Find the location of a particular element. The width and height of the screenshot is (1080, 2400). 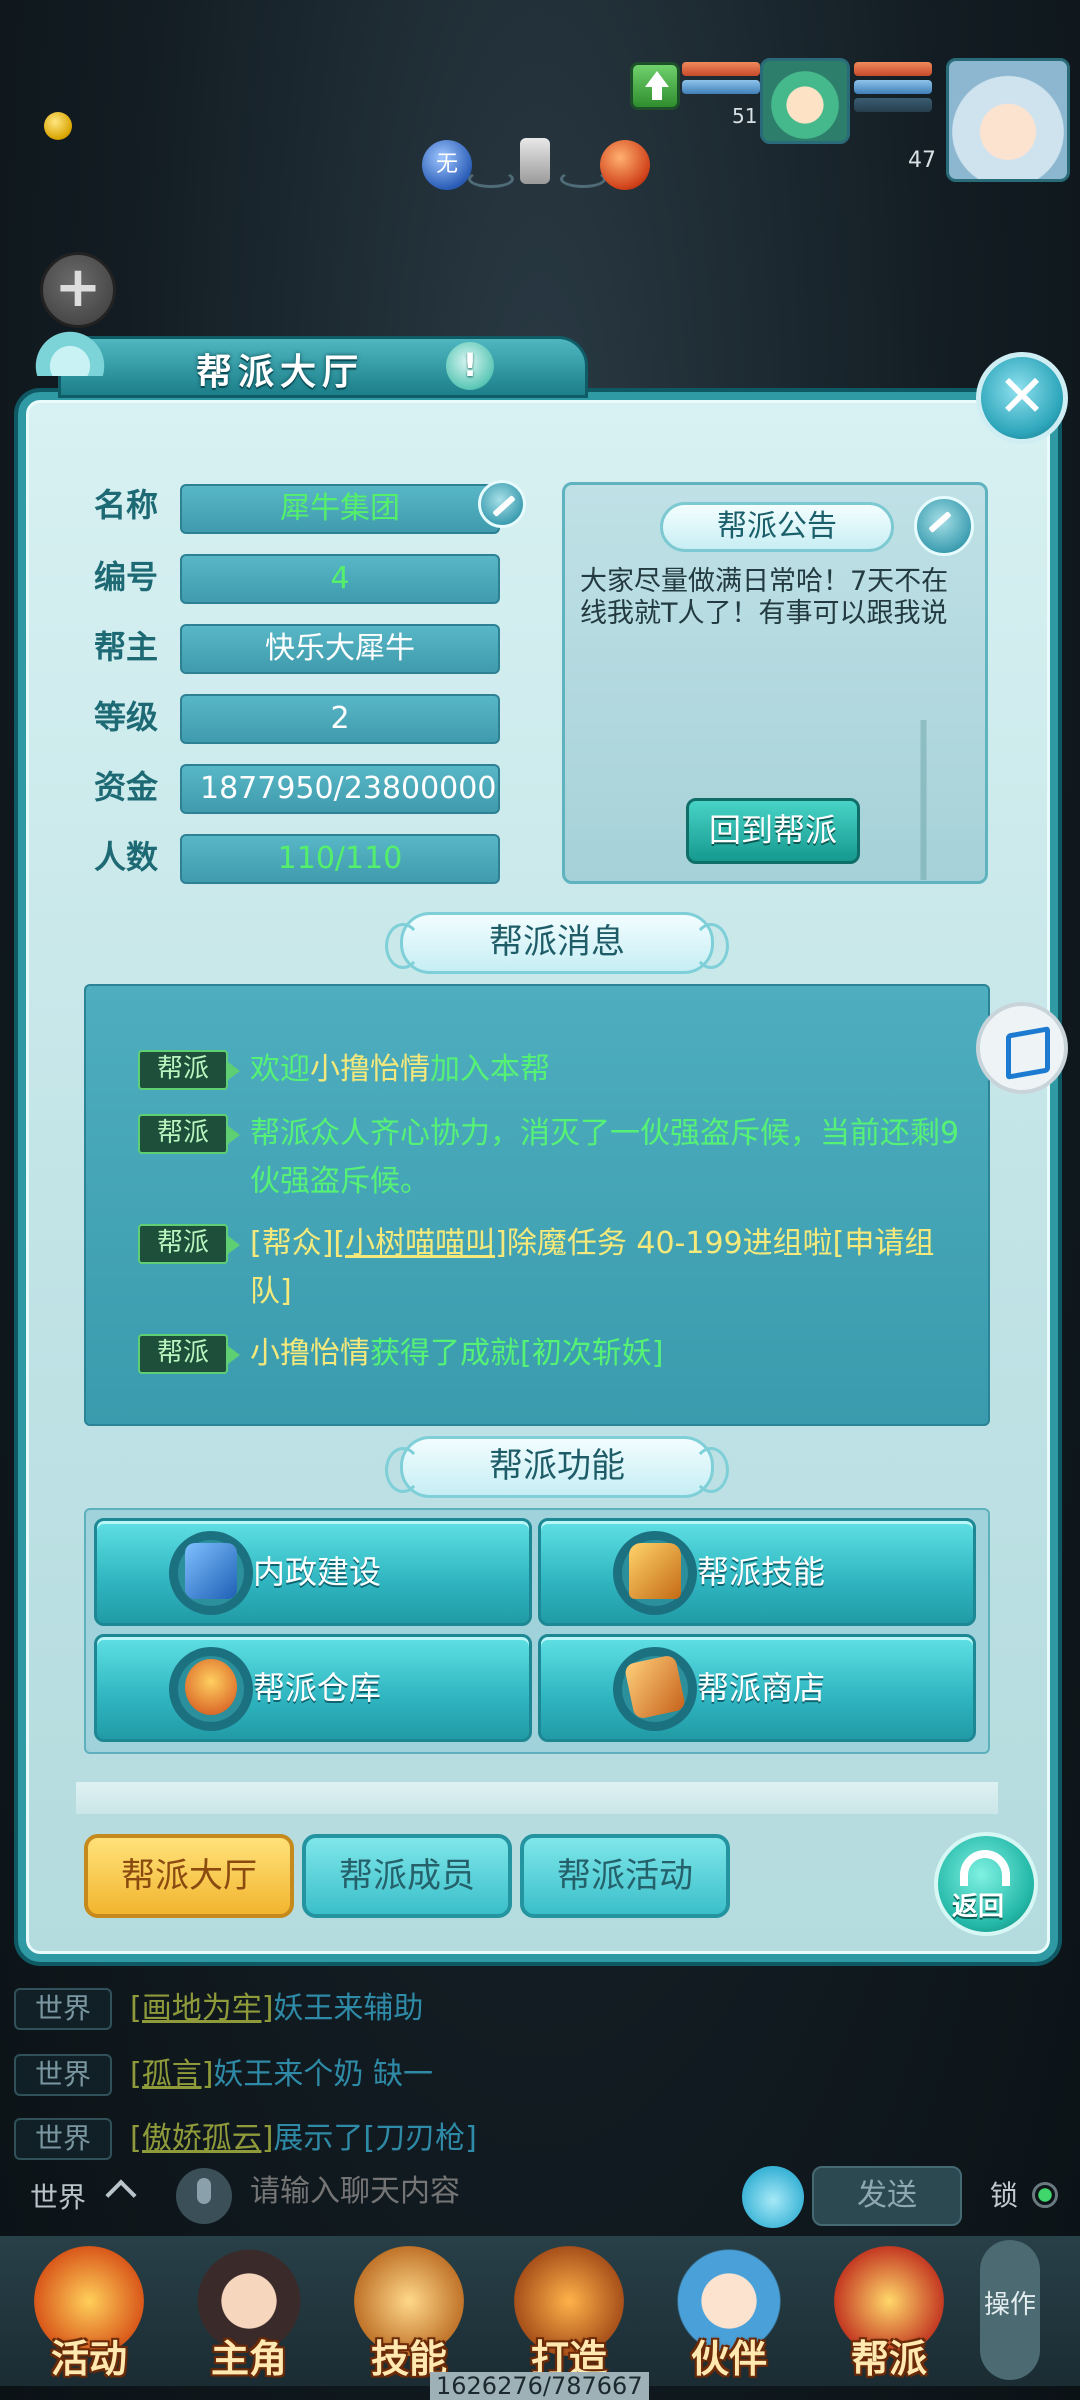

divider is located at coordinates (537, 1798).